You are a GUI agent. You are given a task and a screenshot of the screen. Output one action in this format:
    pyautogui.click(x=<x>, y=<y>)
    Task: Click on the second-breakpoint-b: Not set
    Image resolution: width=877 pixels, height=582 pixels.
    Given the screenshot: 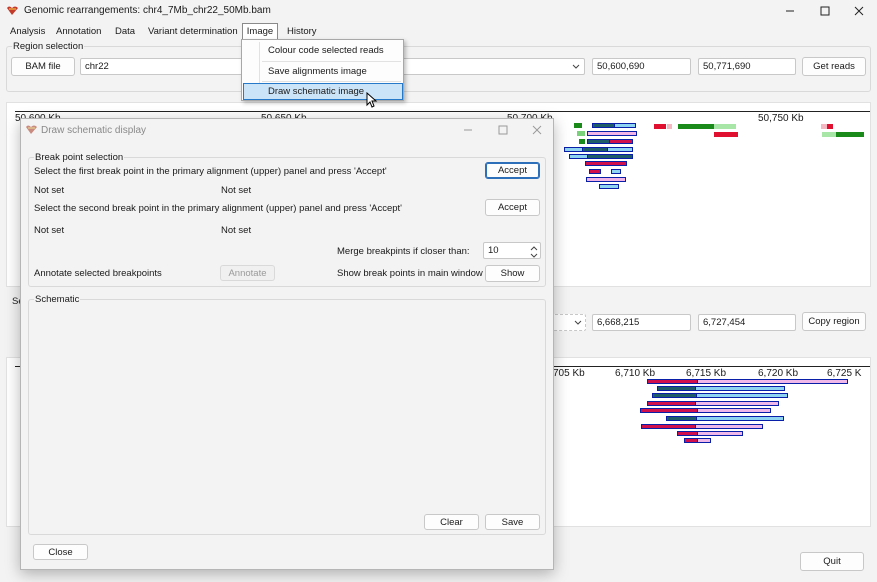 What is the action you would take?
    pyautogui.click(x=236, y=230)
    